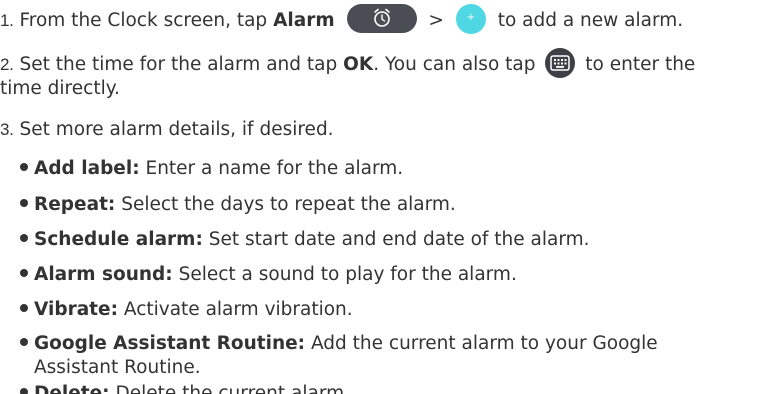  What do you see at coordinates (590, 20) in the screenshot?
I see `step-text-end: to add a new alarm.` at bounding box center [590, 20].